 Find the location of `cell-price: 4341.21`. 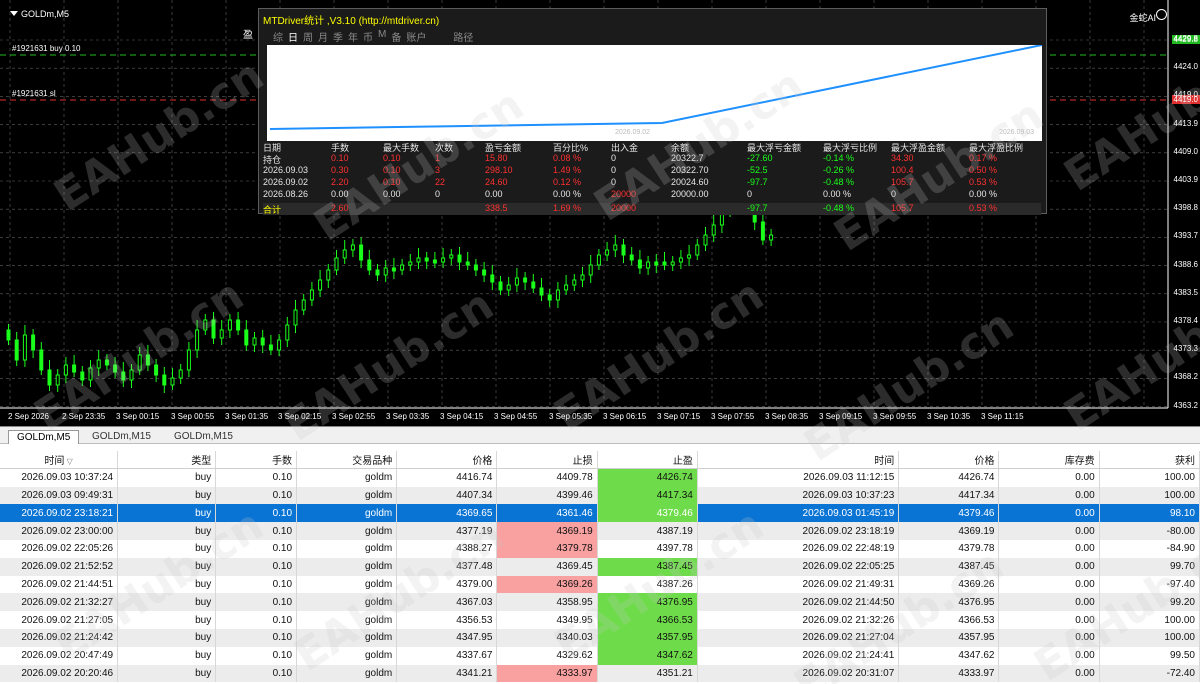

cell-price: 4341.21 is located at coordinates (447, 673).